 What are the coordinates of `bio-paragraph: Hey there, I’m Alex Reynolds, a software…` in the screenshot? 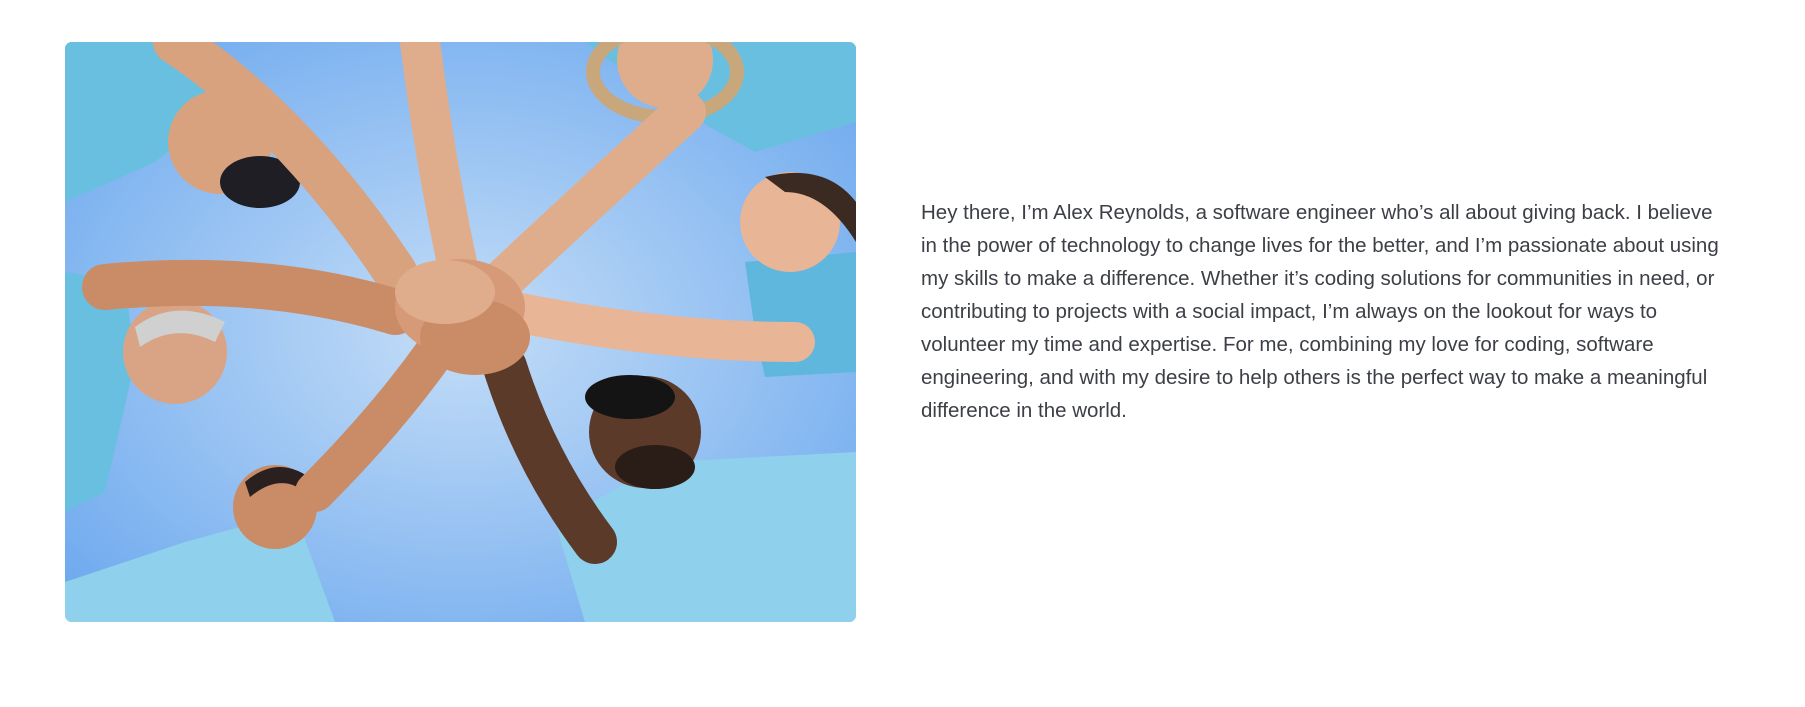 It's located at (1320, 311).